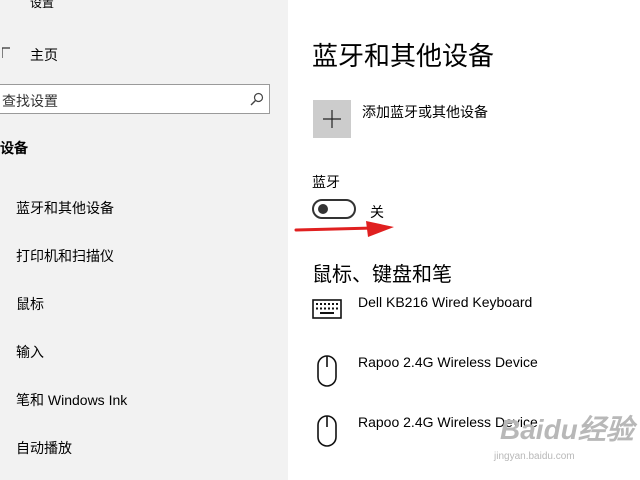 The width and height of the screenshot is (640, 480). What do you see at coordinates (448, 362) in the screenshot?
I see `device-name: Rapoo 2.4G Wireless Device` at bounding box center [448, 362].